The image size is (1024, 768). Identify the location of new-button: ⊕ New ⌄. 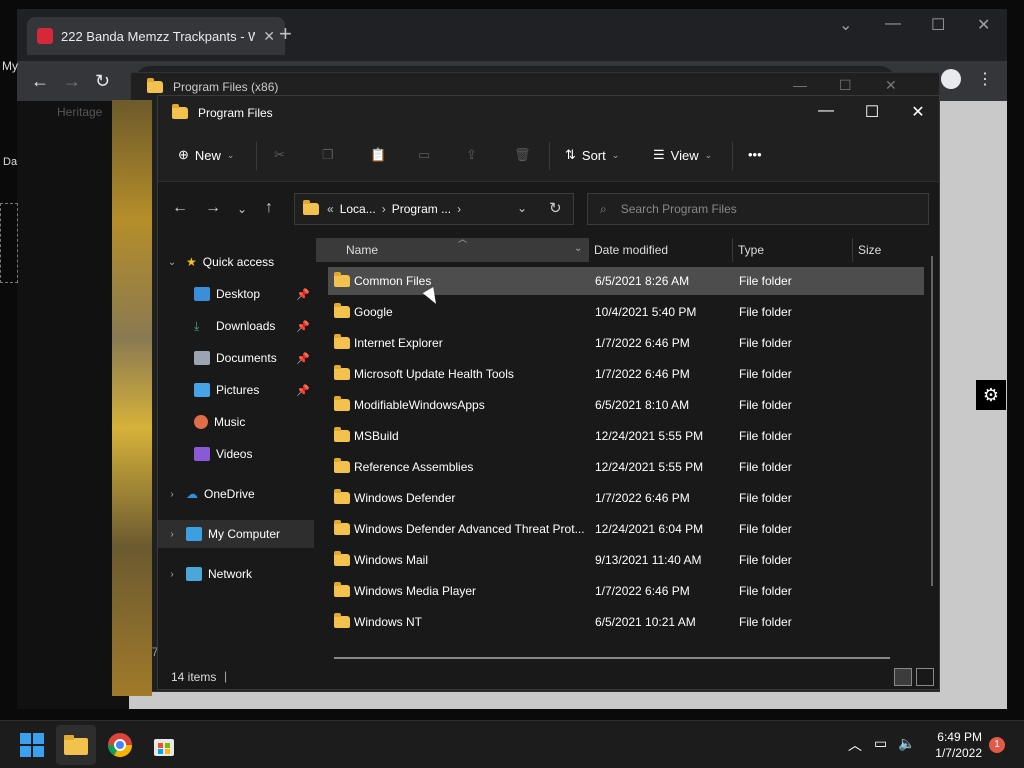
(206, 155).